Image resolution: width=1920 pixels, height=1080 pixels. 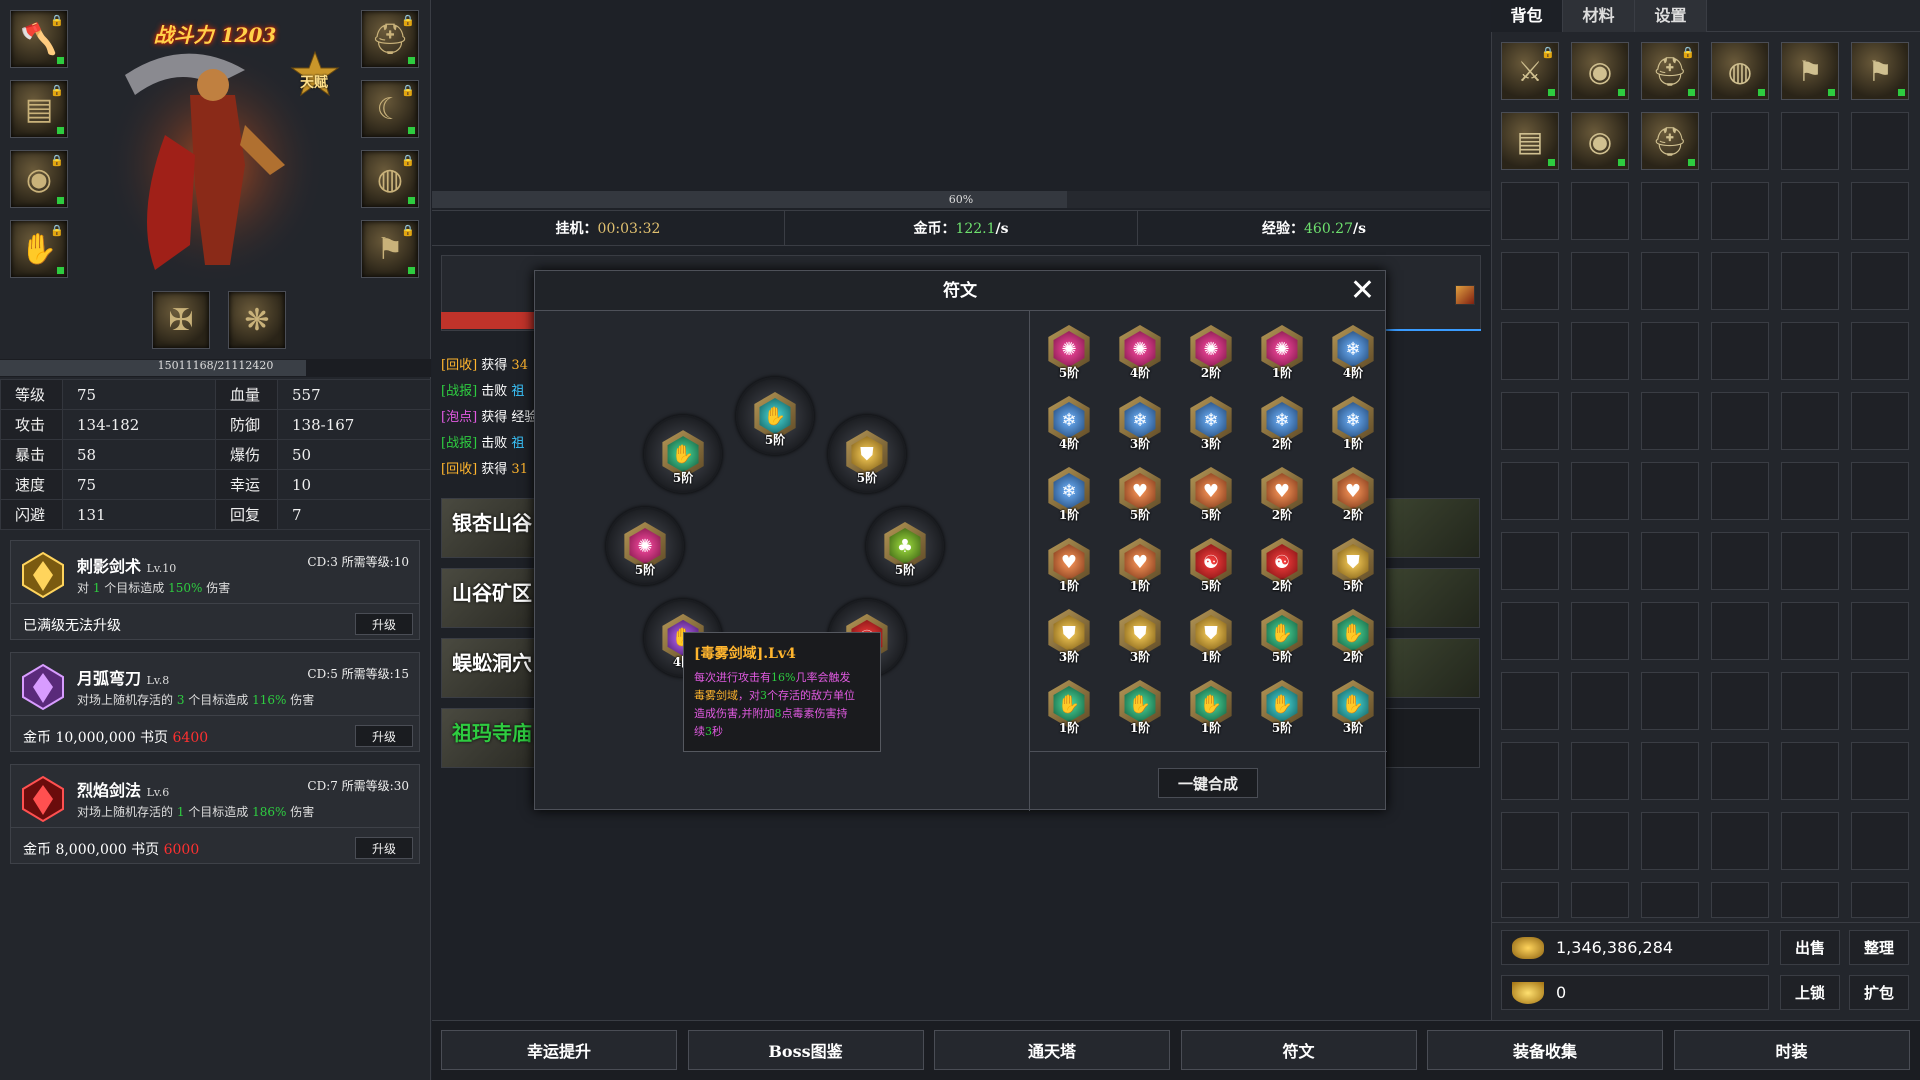 What do you see at coordinates (1810, 992) in the screenshot?
I see `lock-button: 上锁` at bounding box center [1810, 992].